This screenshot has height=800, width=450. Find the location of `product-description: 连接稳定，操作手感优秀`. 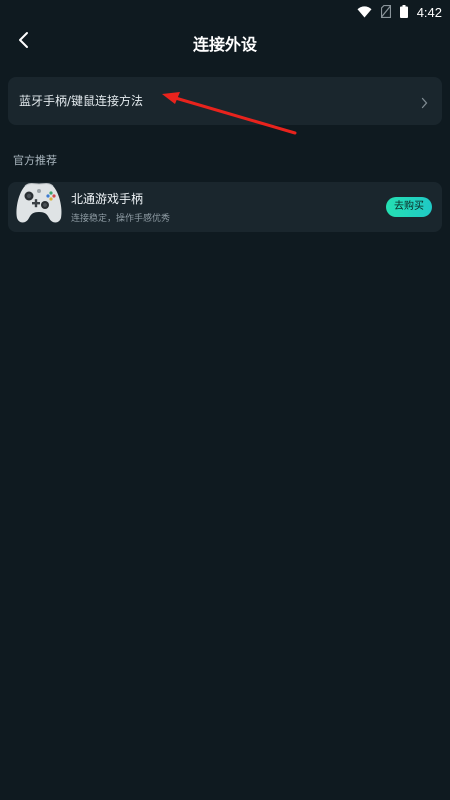

product-description: 连接稳定，操作手感优秀 is located at coordinates (121, 219).